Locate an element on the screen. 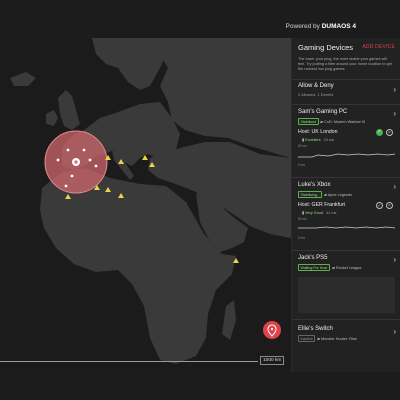  ping-graph-placeholder is located at coordinates (346, 295).